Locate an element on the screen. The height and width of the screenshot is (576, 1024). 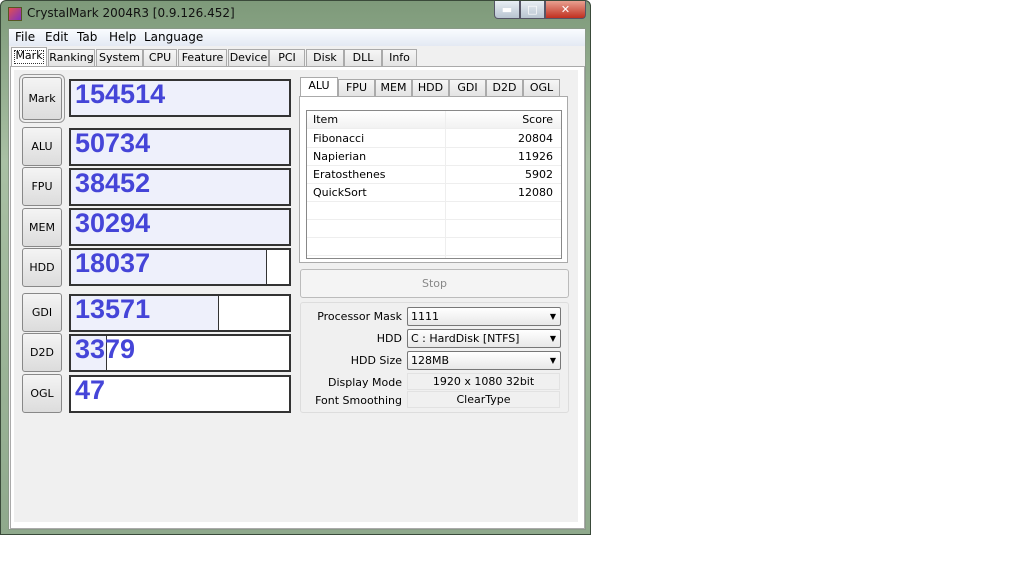
display-mode-label: Display Mode is located at coordinates (364, 382).